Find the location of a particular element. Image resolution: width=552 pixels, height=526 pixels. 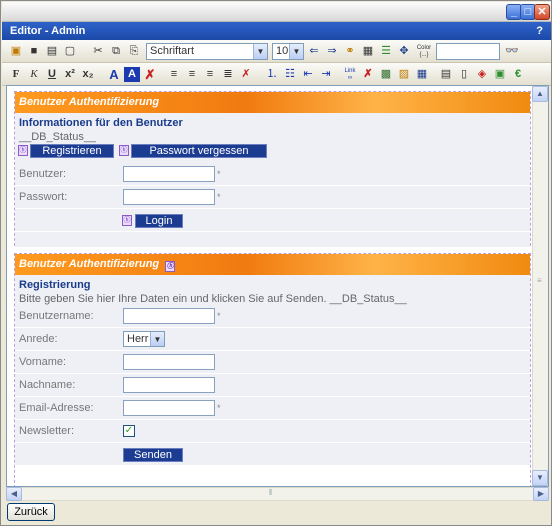

subscript-icon: x₂ is located at coordinates (88, 74).